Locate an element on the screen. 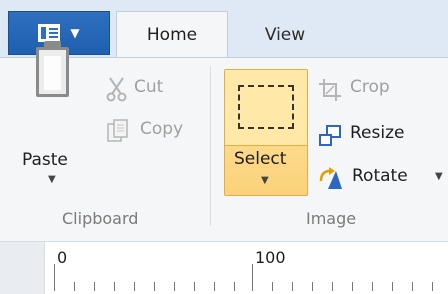 This screenshot has height=294, width=448. select-label: Select is located at coordinates (260, 159).